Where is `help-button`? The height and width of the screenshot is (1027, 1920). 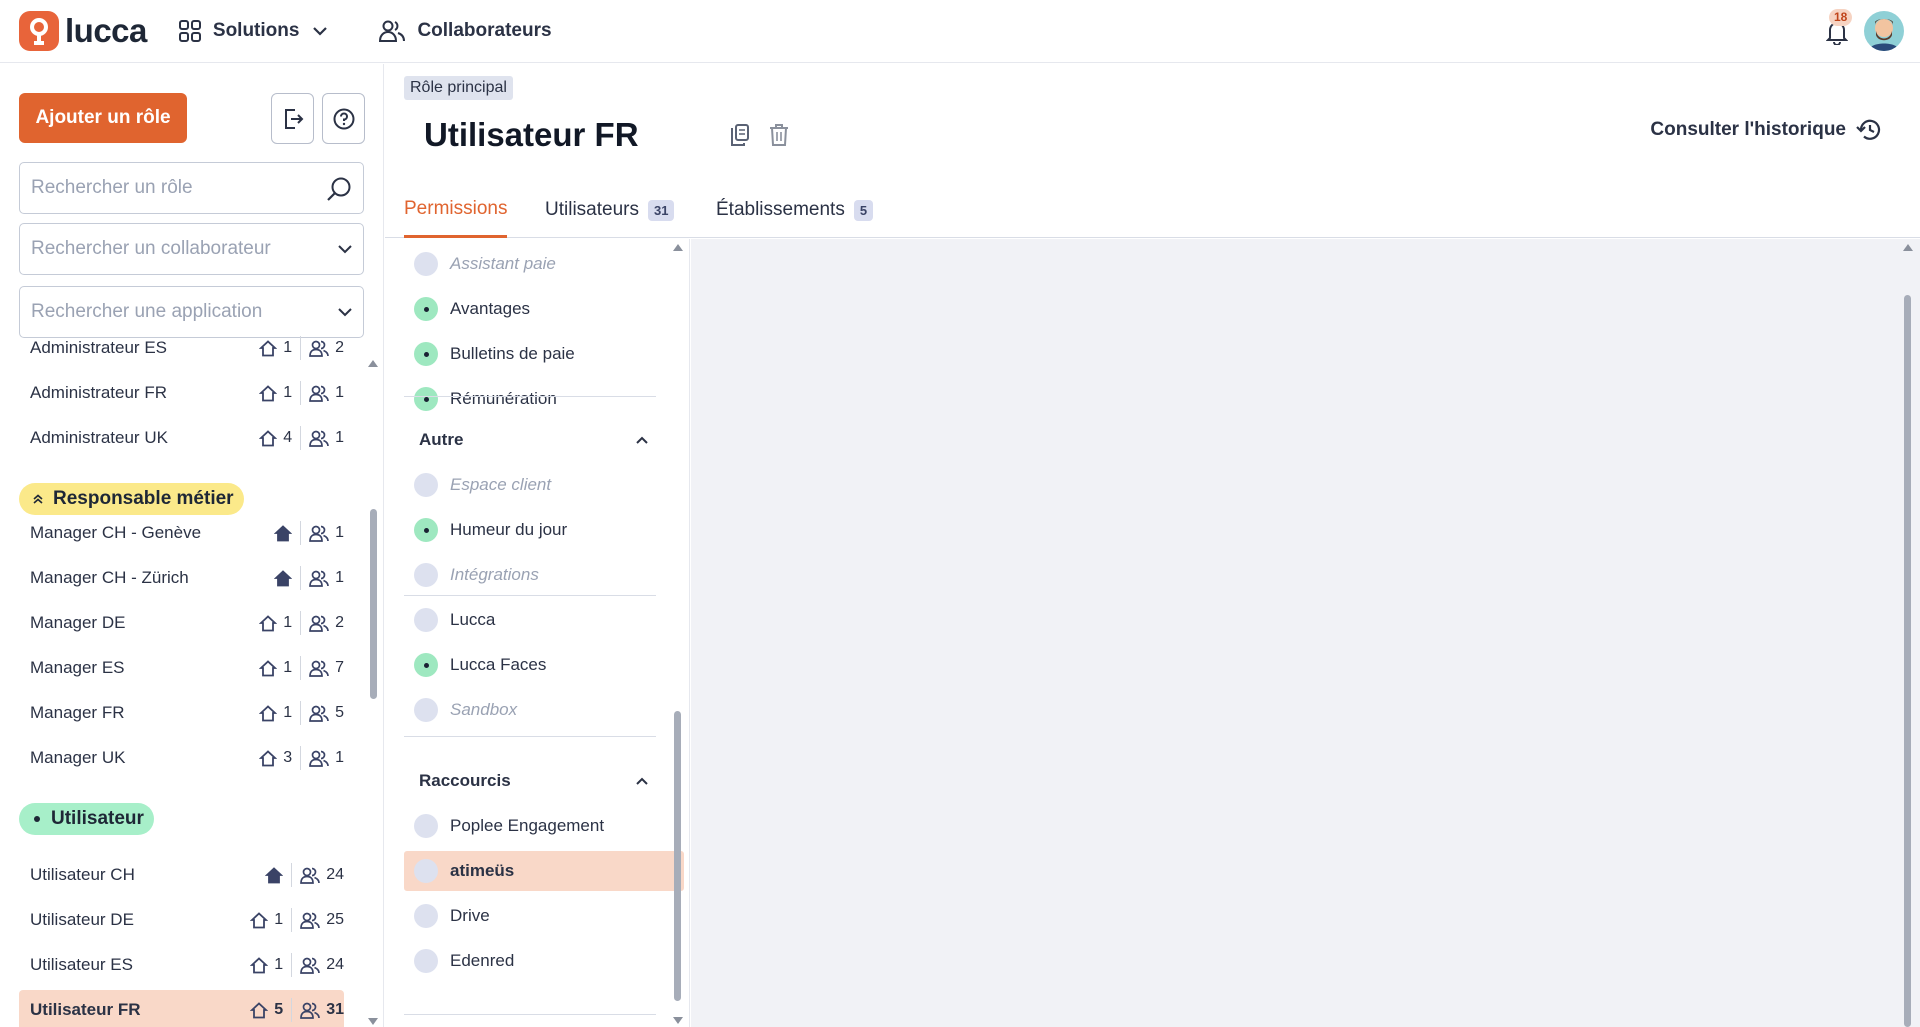
help-button is located at coordinates (343, 118).